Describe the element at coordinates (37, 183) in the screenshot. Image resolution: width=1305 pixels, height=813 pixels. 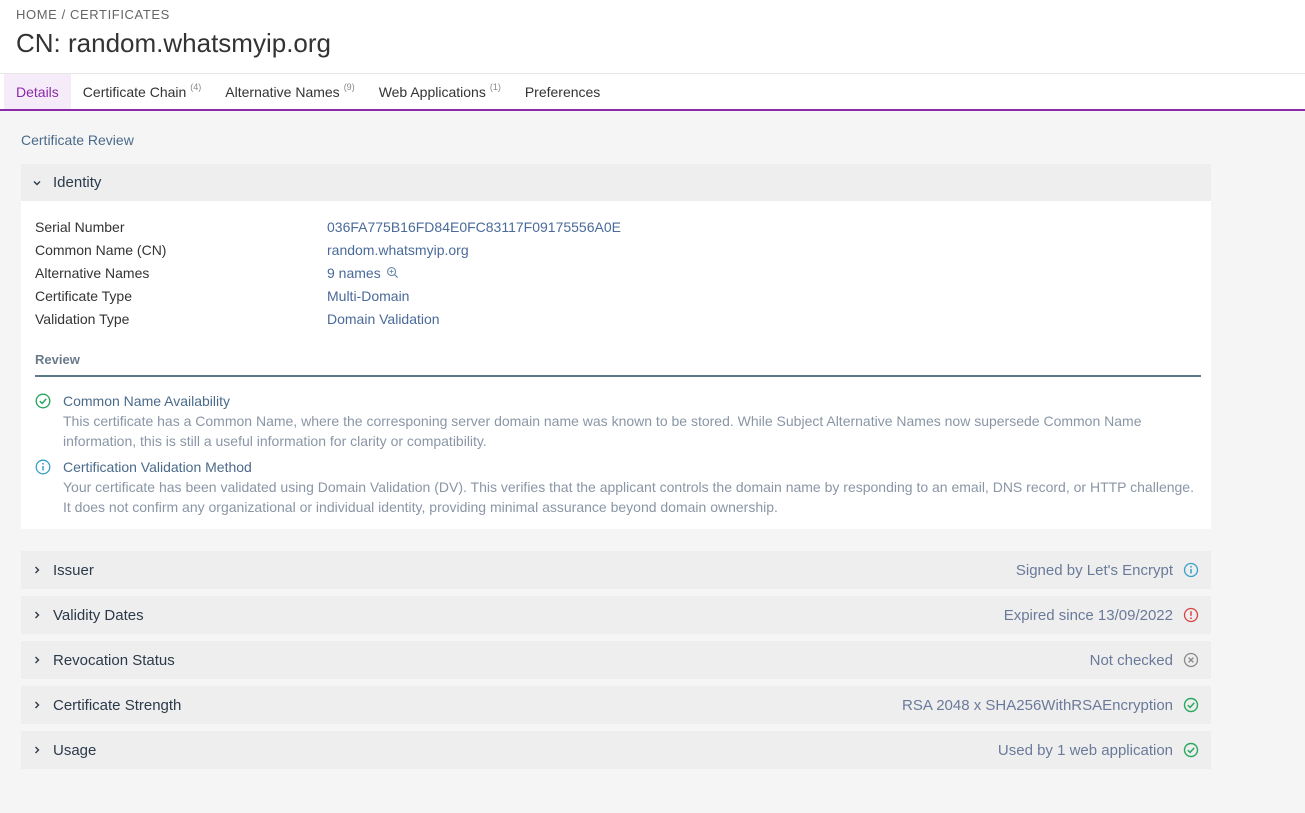
I see `chevron-down-icon` at that location.